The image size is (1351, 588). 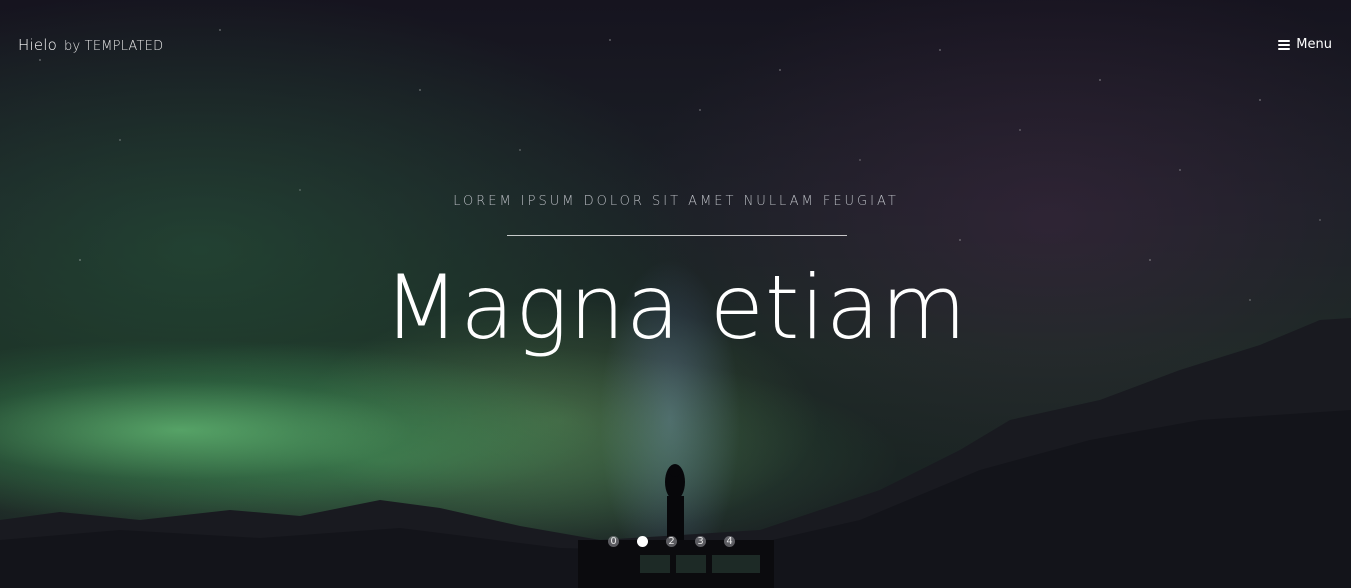 What do you see at coordinates (1284, 44) in the screenshot?
I see `hamburger-icon` at bounding box center [1284, 44].